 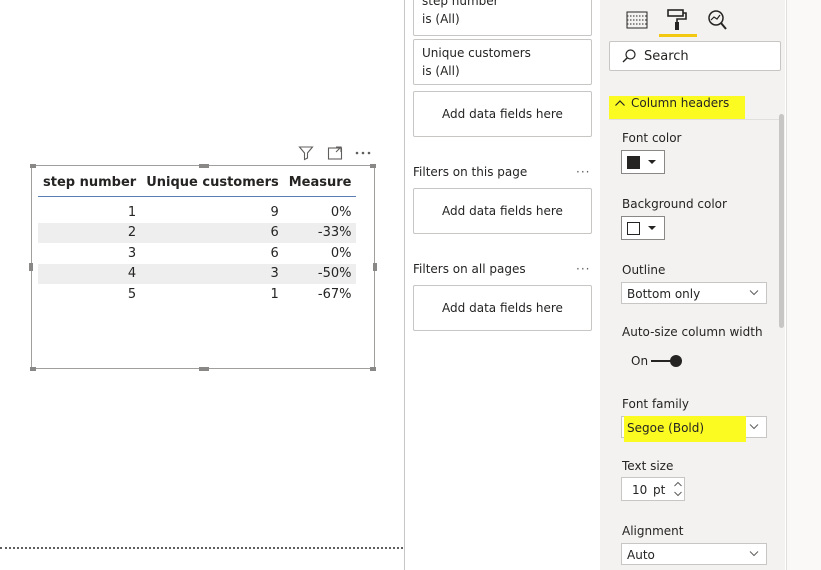 What do you see at coordinates (633, 228) in the screenshot?
I see `background-color-swatch` at bounding box center [633, 228].